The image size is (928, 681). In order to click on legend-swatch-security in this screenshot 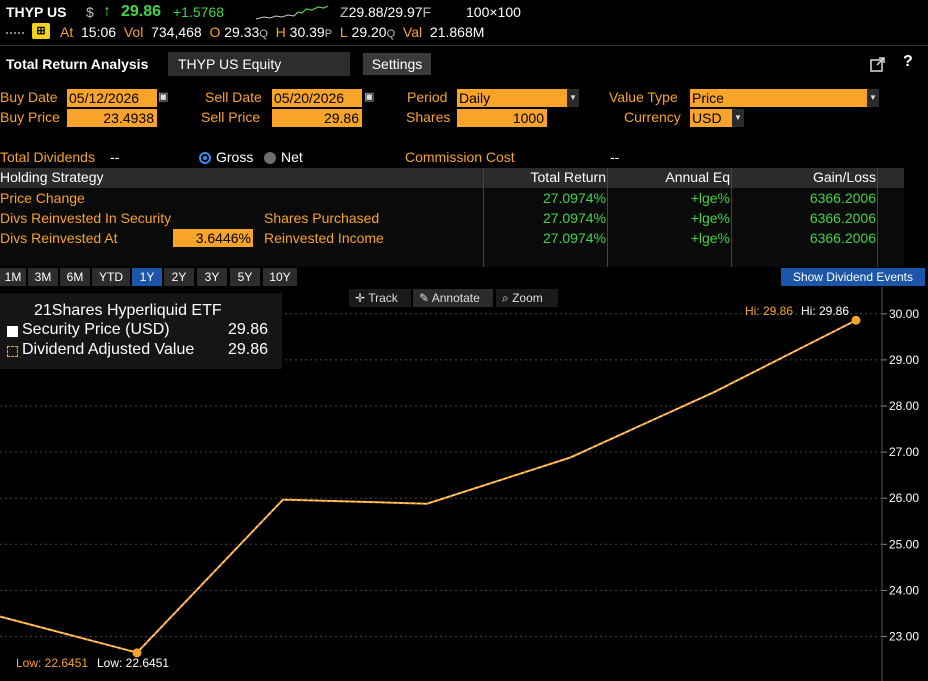, I will do `click(12, 331)`.